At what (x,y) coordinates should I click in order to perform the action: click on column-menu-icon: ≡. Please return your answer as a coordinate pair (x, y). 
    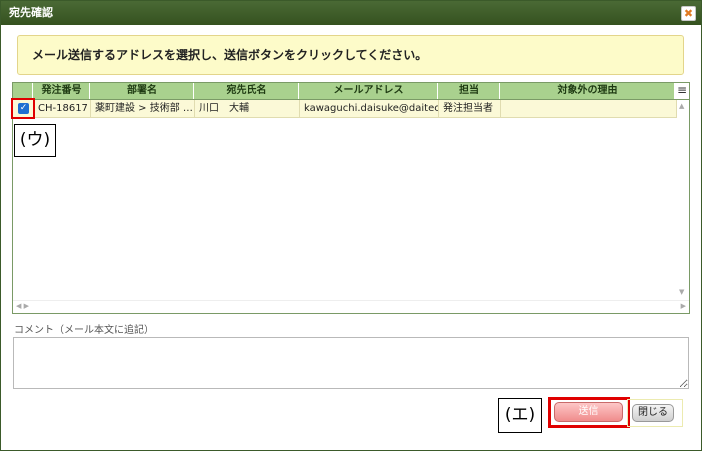
    Looking at the image, I should click on (682, 91).